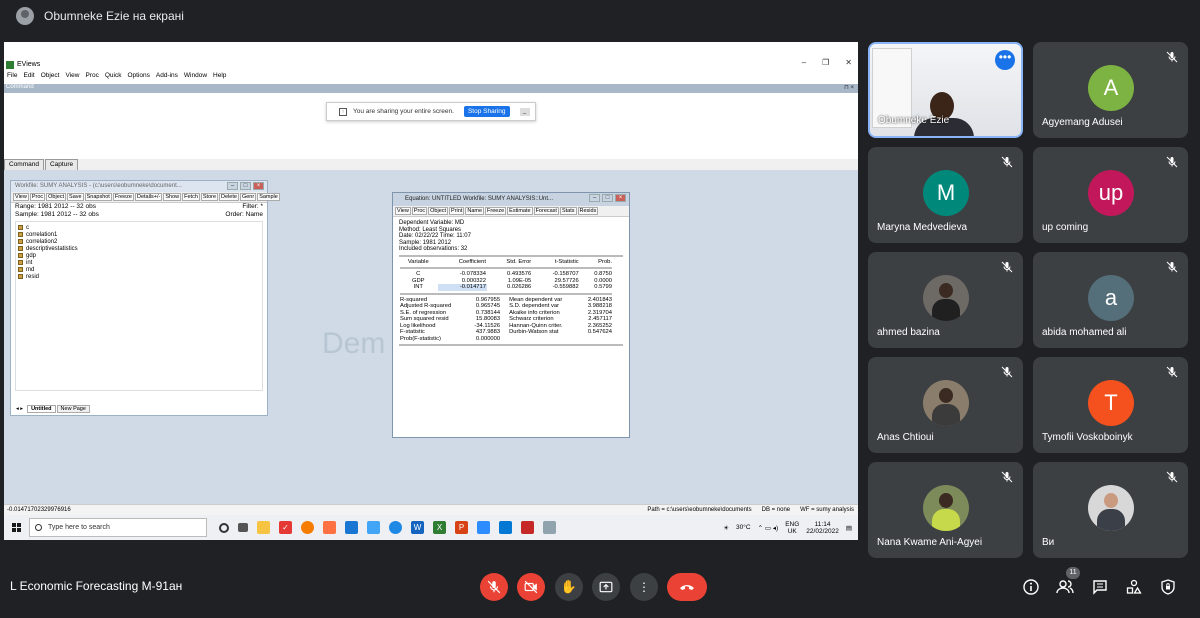 This screenshot has width=1200, height=618. I want to click on eq-freeze-button: Freeze, so click(496, 211).